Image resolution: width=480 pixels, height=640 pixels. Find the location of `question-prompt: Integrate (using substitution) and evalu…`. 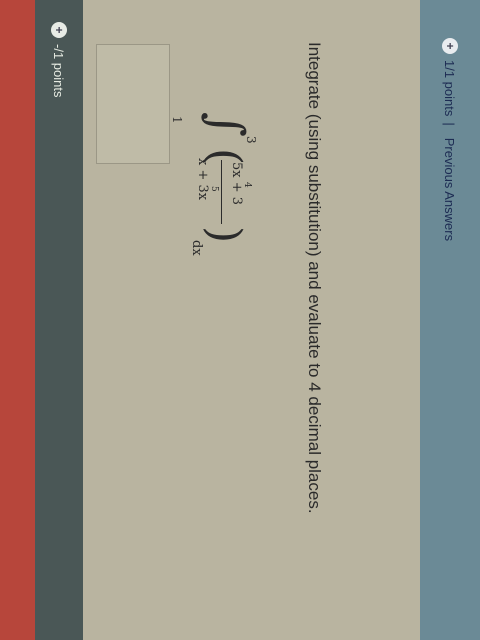

question-prompt: Integrate (using substitution) and evalu… is located at coordinates (314, 278).